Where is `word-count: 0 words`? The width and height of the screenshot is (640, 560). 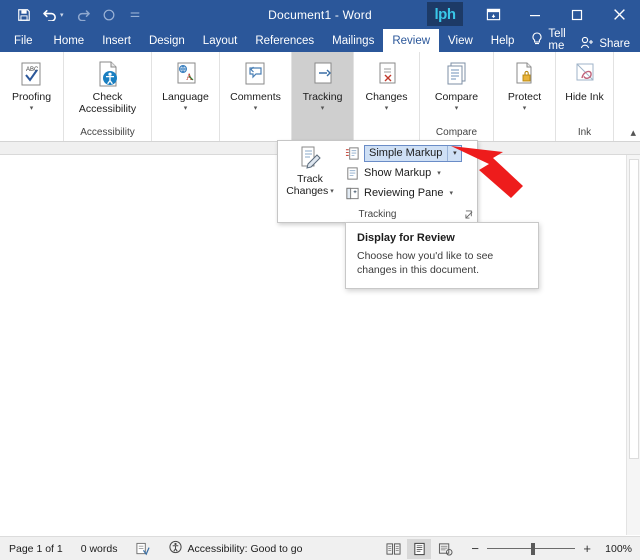 word-count: 0 words is located at coordinates (99, 549).